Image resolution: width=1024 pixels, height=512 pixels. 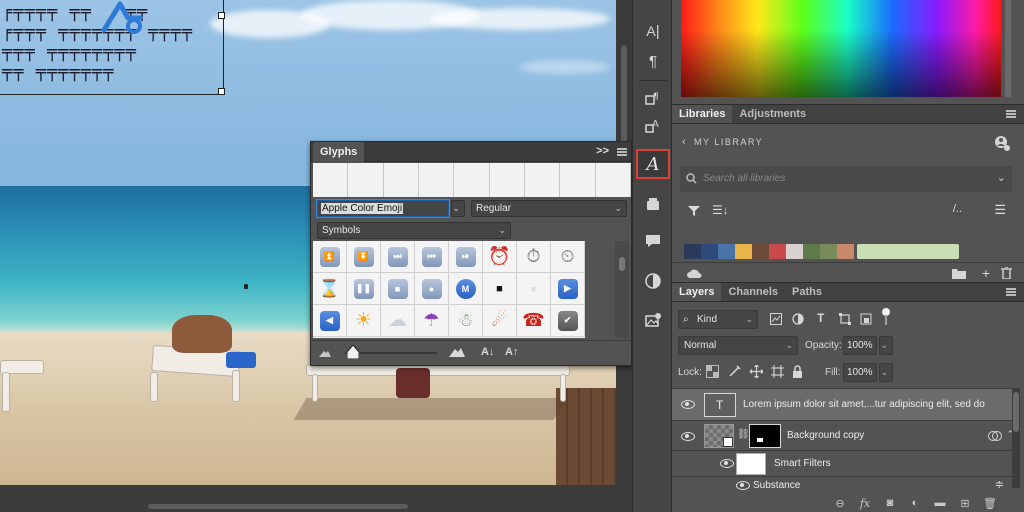 What do you see at coordinates (458, 208) in the screenshot?
I see `font-family-dropdown: ⌄` at bounding box center [458, 208].